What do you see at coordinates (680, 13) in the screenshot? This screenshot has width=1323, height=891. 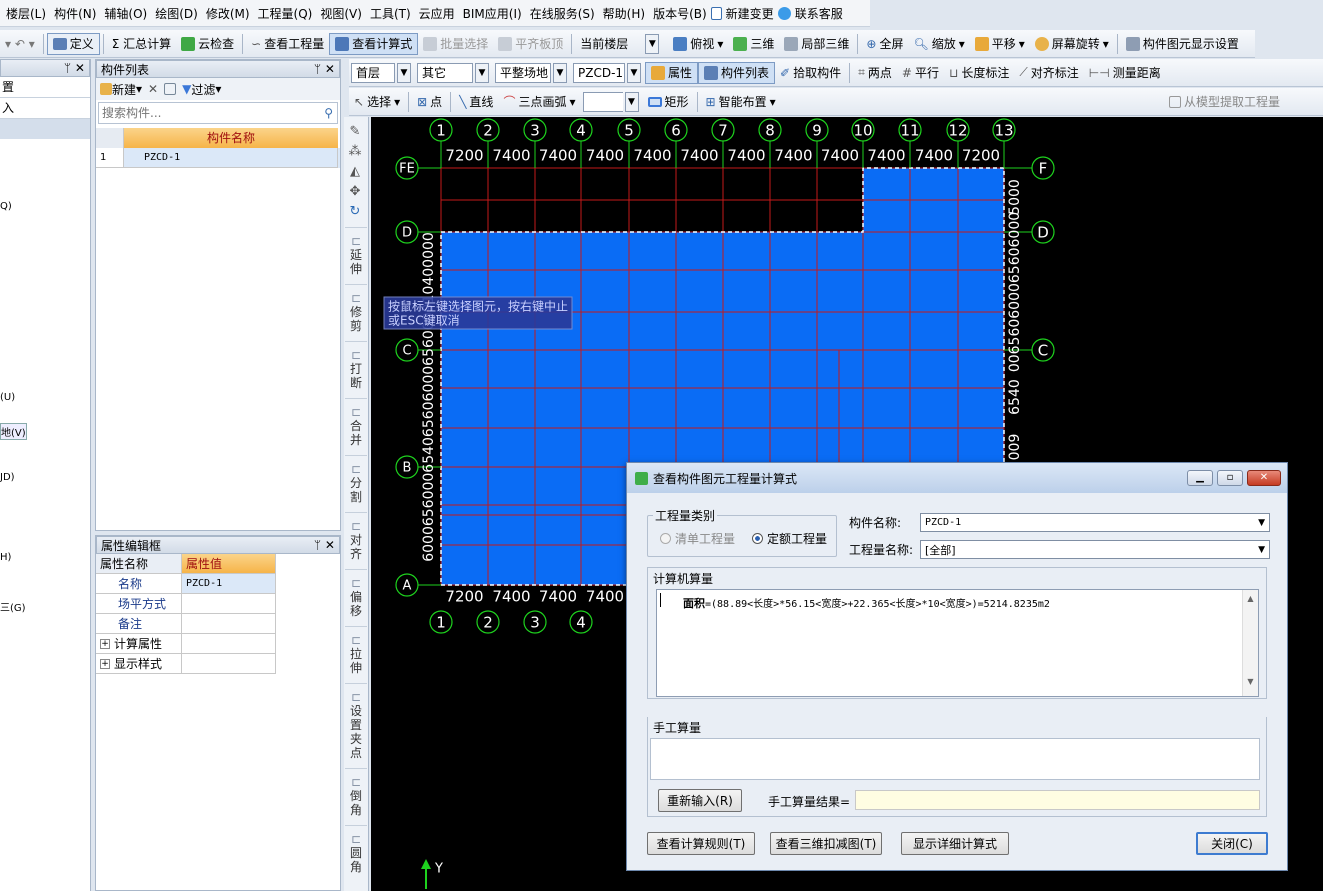 I see `menu-version: 版本号(B)` at bounding box center [680, 13].